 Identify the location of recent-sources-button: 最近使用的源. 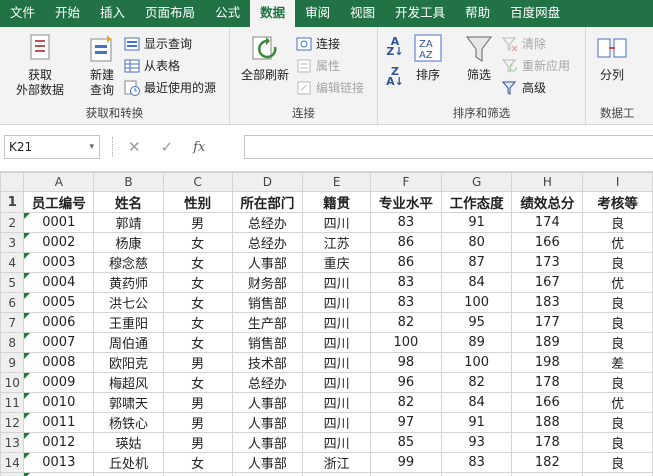
(170, 88).